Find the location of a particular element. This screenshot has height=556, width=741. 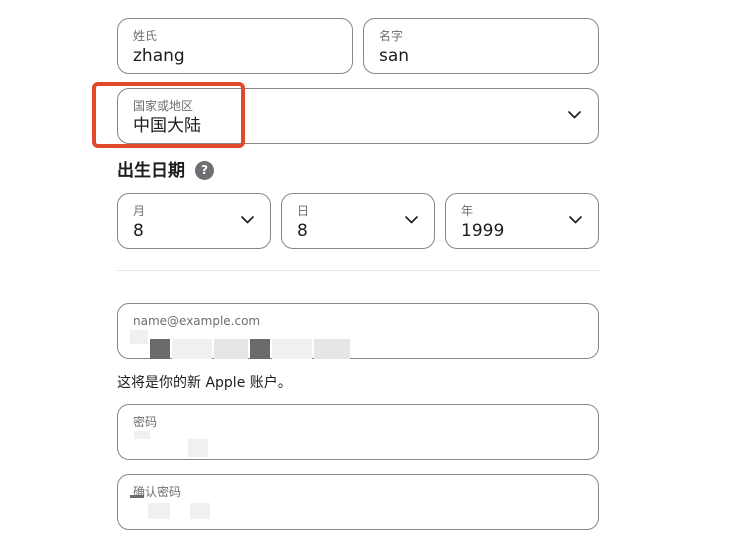

first-name-label: 名字 is located at coordinates (391, 36).